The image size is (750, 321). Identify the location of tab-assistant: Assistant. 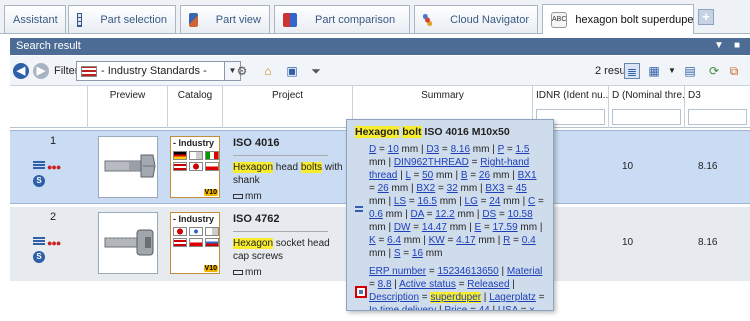
(35, 19).